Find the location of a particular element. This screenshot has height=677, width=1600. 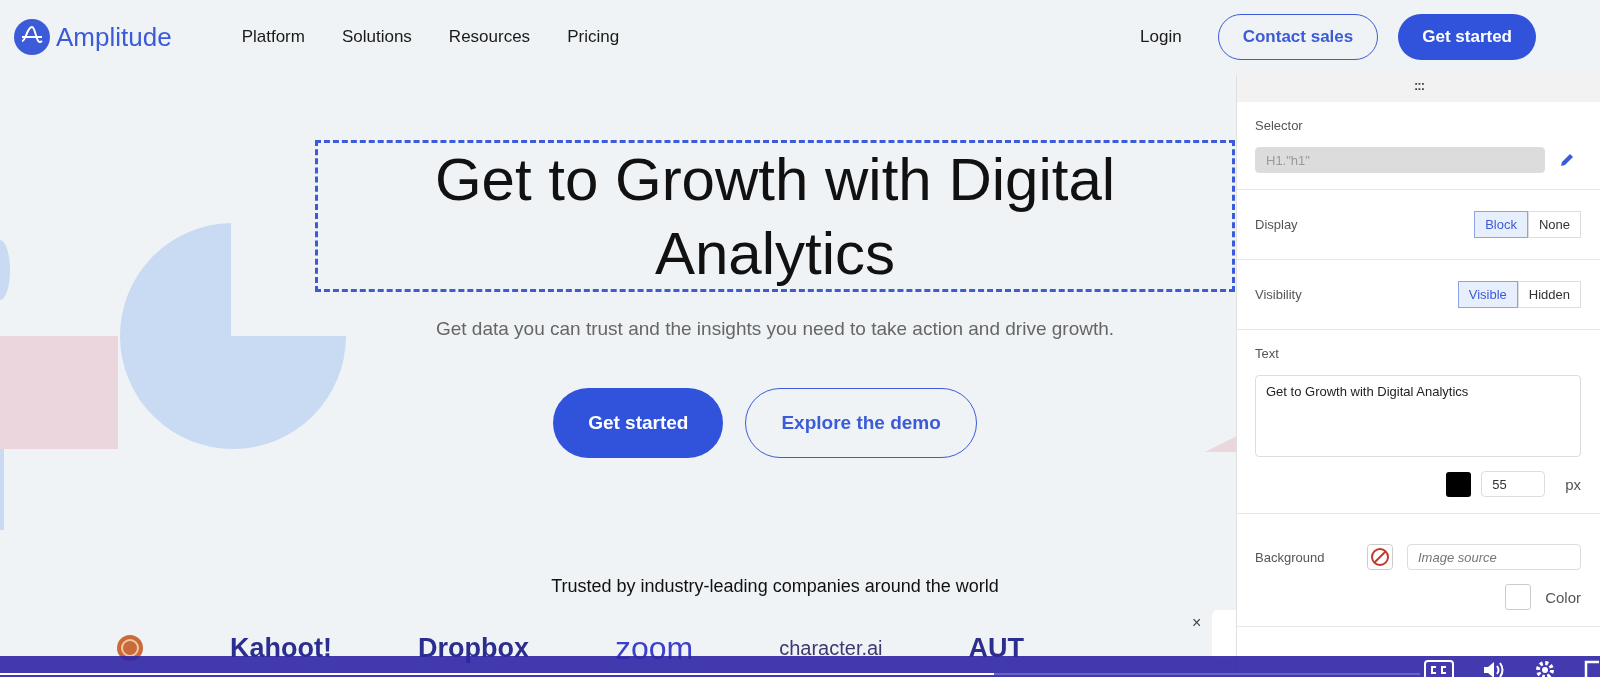

logo-icon is located at coordinates (32, 37).